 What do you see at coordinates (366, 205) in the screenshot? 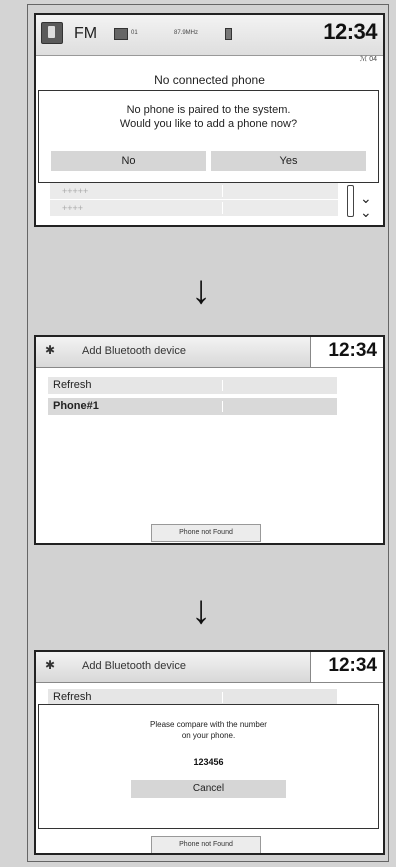
I see `chevron-down-icon: ⌄ ⌄` at bounding box center [366, 205].